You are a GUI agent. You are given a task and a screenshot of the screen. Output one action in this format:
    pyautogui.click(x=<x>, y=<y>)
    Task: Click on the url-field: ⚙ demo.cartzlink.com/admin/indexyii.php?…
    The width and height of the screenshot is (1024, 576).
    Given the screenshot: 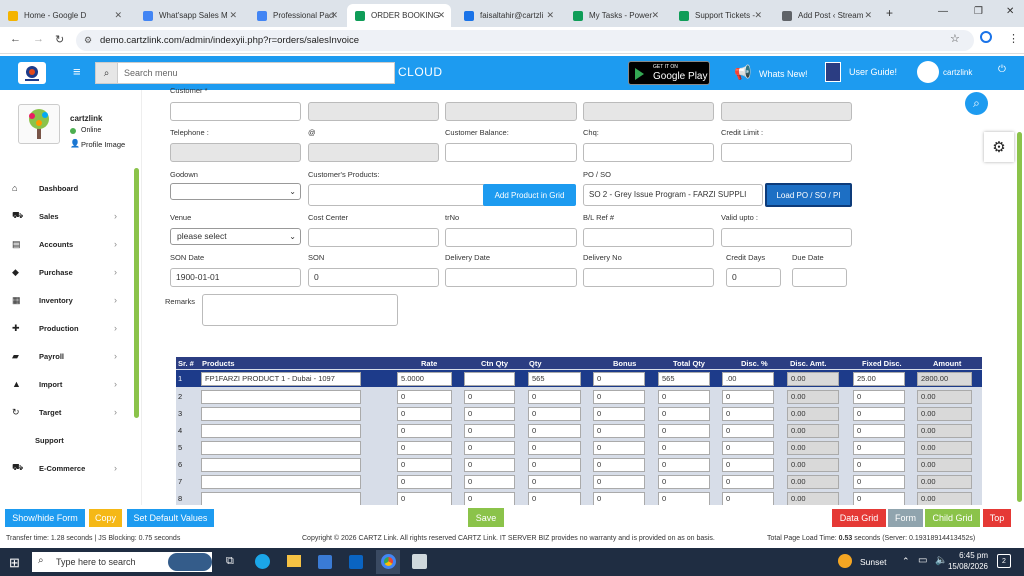 What is the action you would take?
    pyautogui.click(x=525, y=40)
    